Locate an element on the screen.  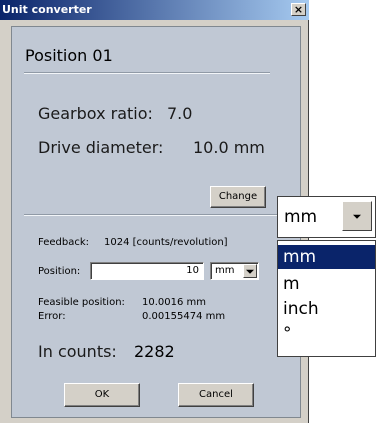
position-title: Position 01 is located at coordinates (69, 55).